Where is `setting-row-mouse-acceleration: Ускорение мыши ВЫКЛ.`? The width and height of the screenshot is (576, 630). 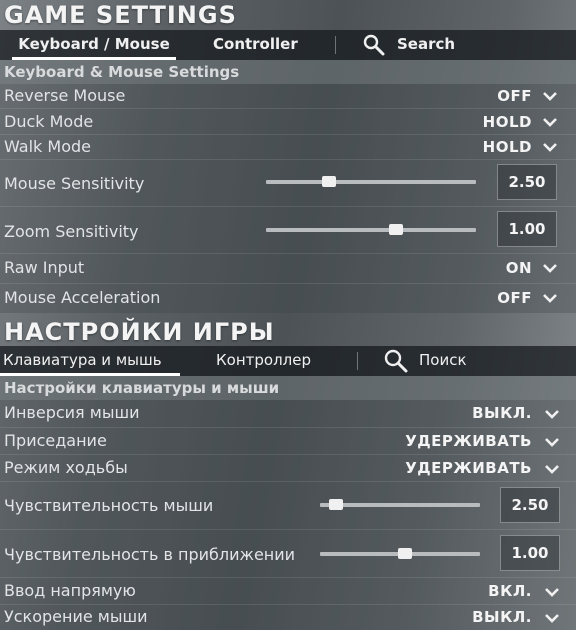 setting-row-mouse-acceleration: Ускорение мыши ВЫКЛ. is located at coordinates (288, 617).